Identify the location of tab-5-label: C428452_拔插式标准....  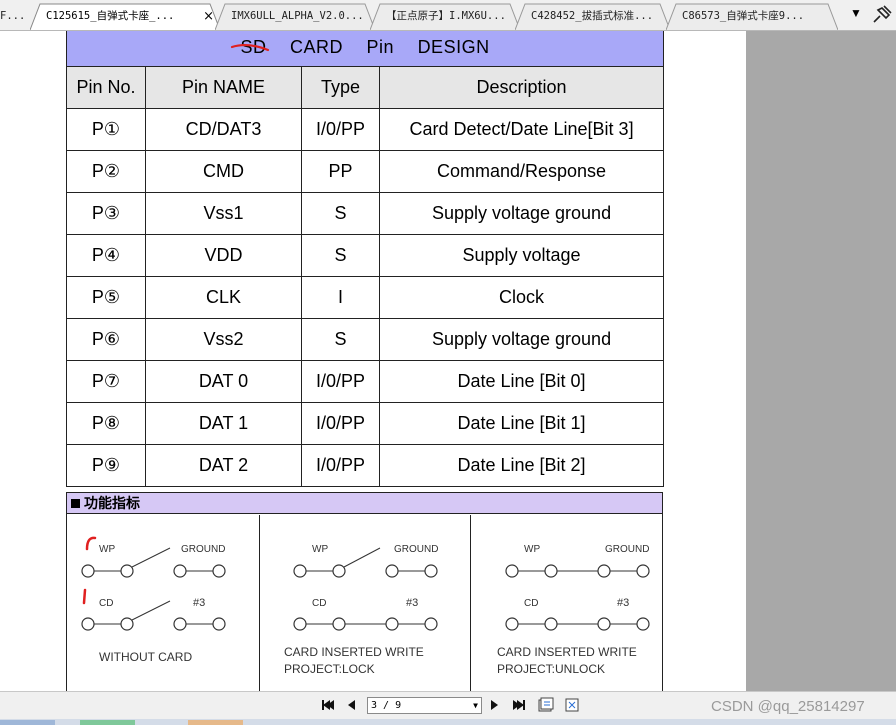
(592, 16).